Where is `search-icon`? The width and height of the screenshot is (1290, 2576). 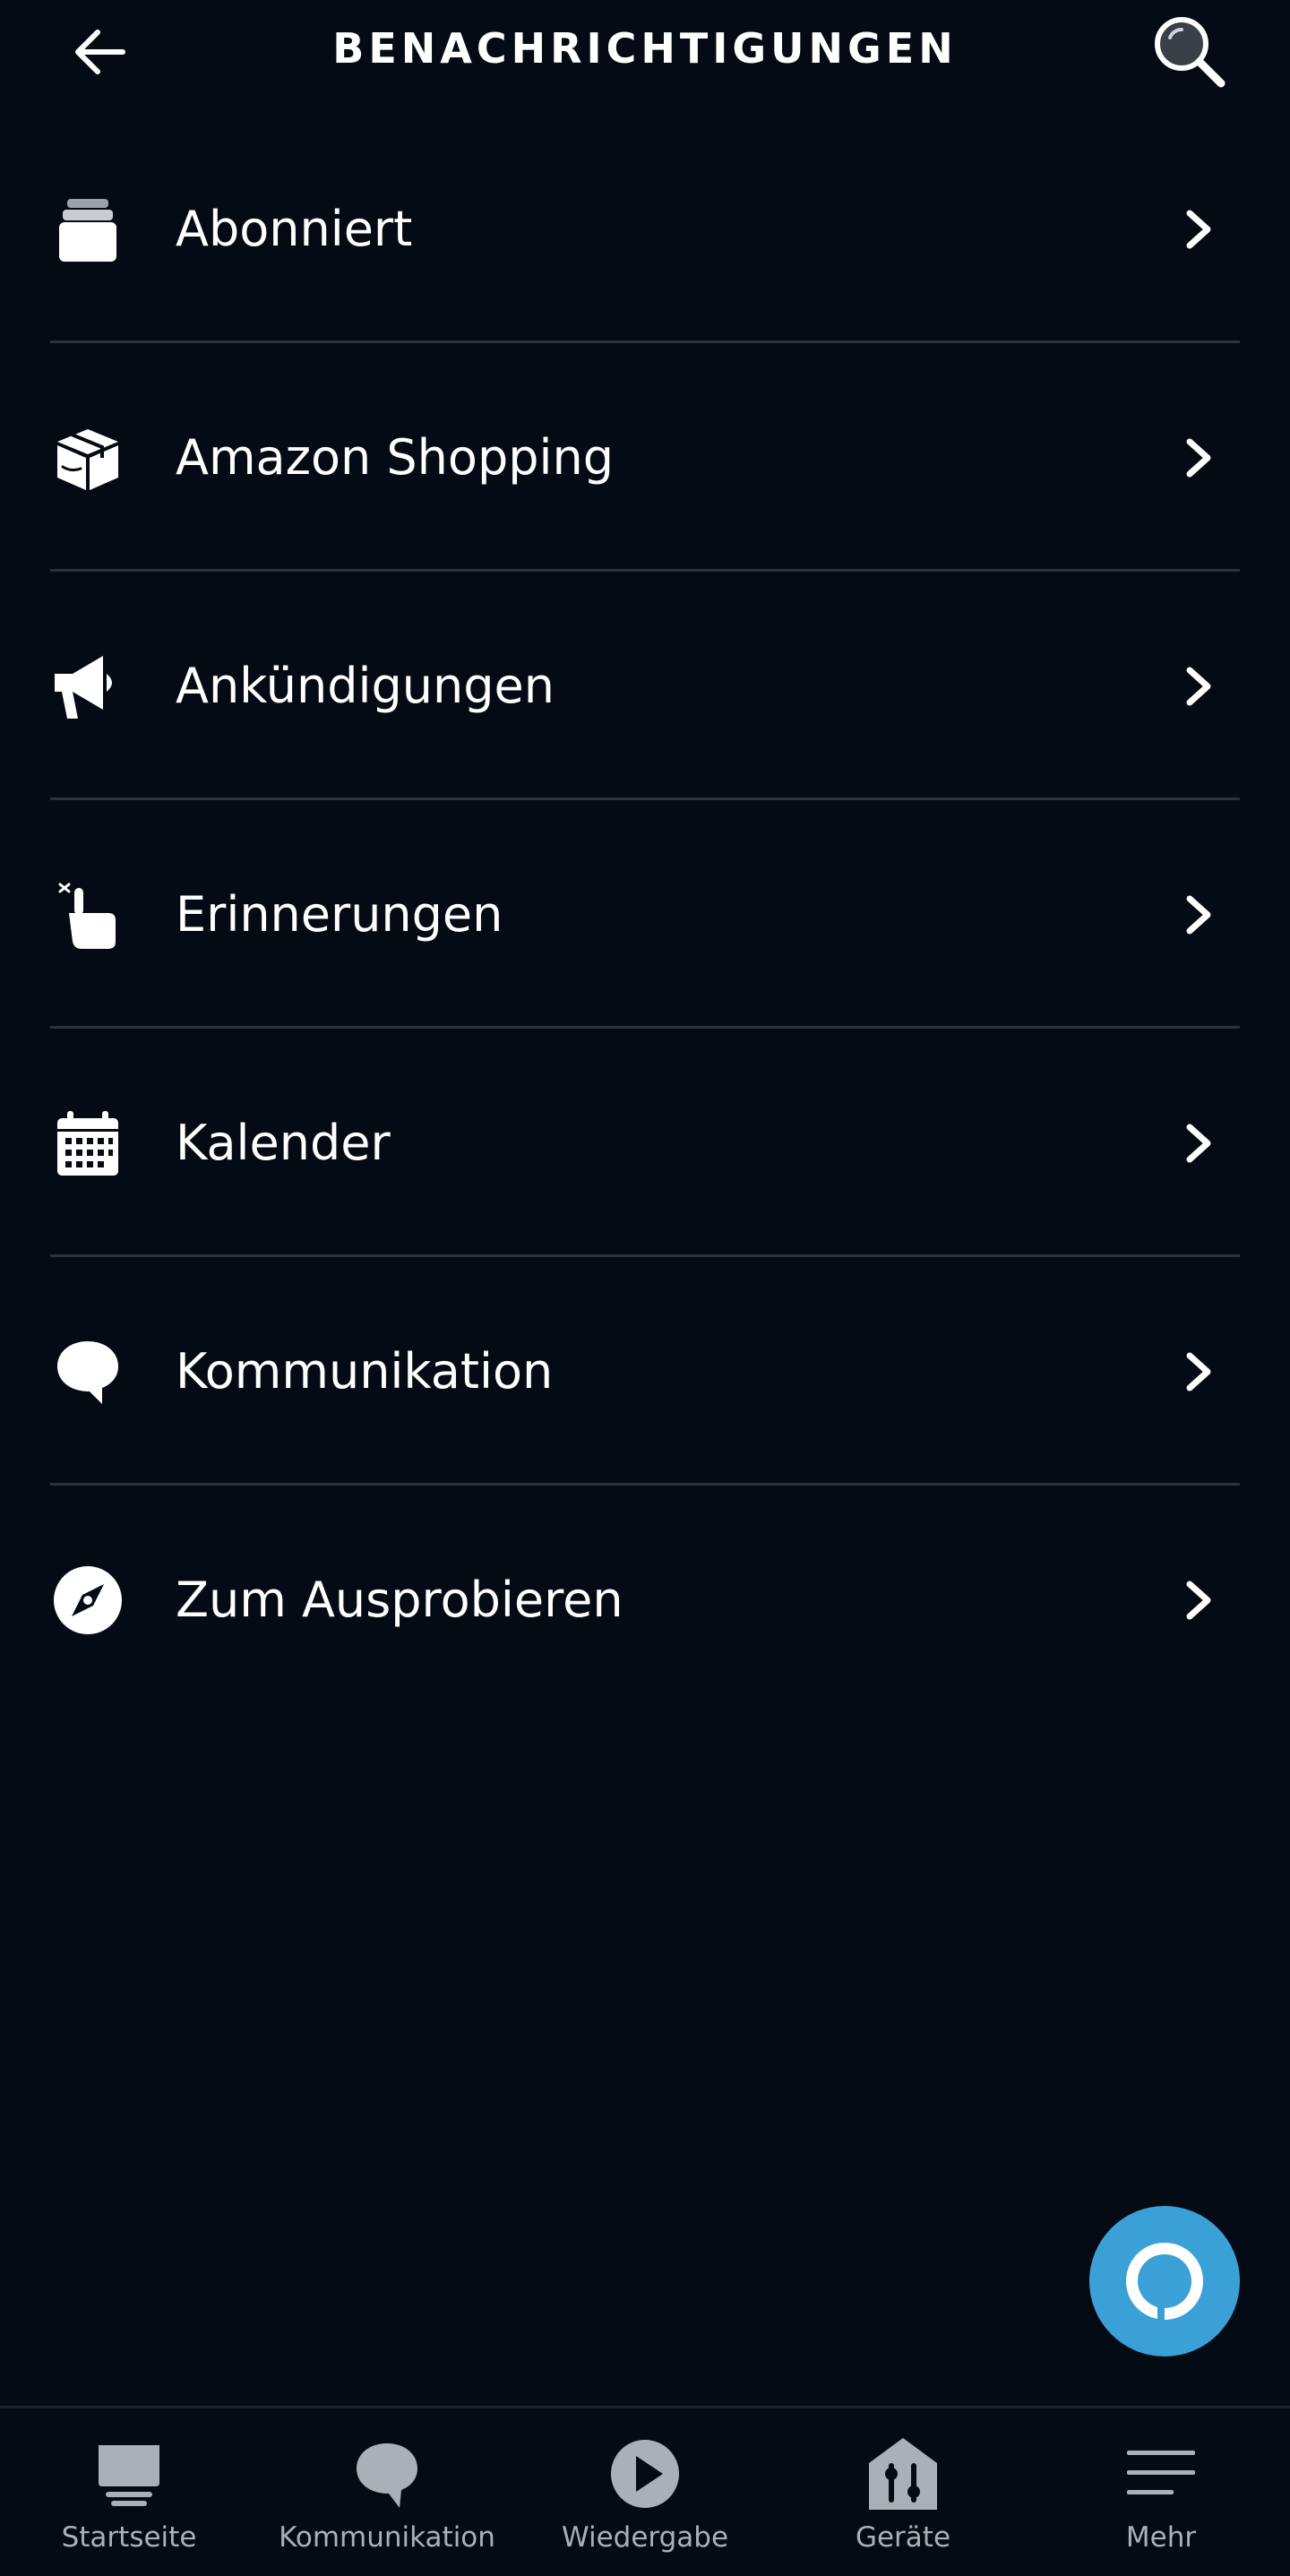
search-icon is located at coordinates (1190, 52).